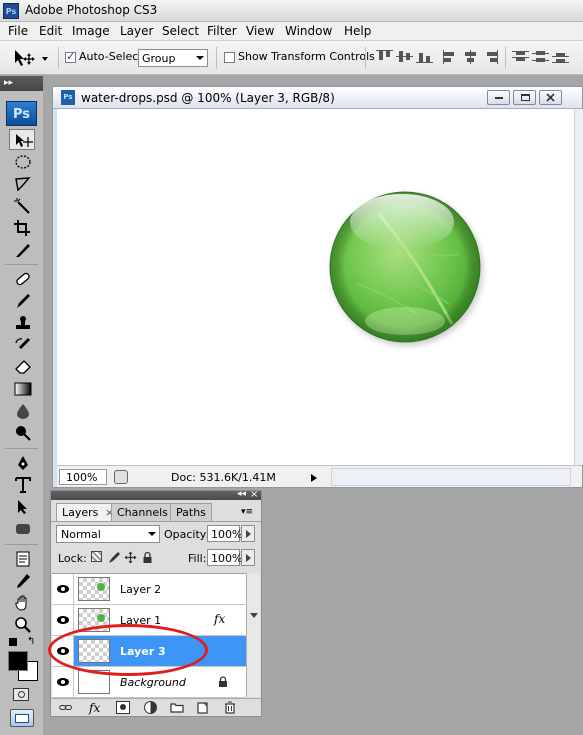 Image resolution: width=583 pixels, height=735 pixels. Describe the element at coordinates (22, 366) in the screenshot. I see `eraser-tool` at that location.